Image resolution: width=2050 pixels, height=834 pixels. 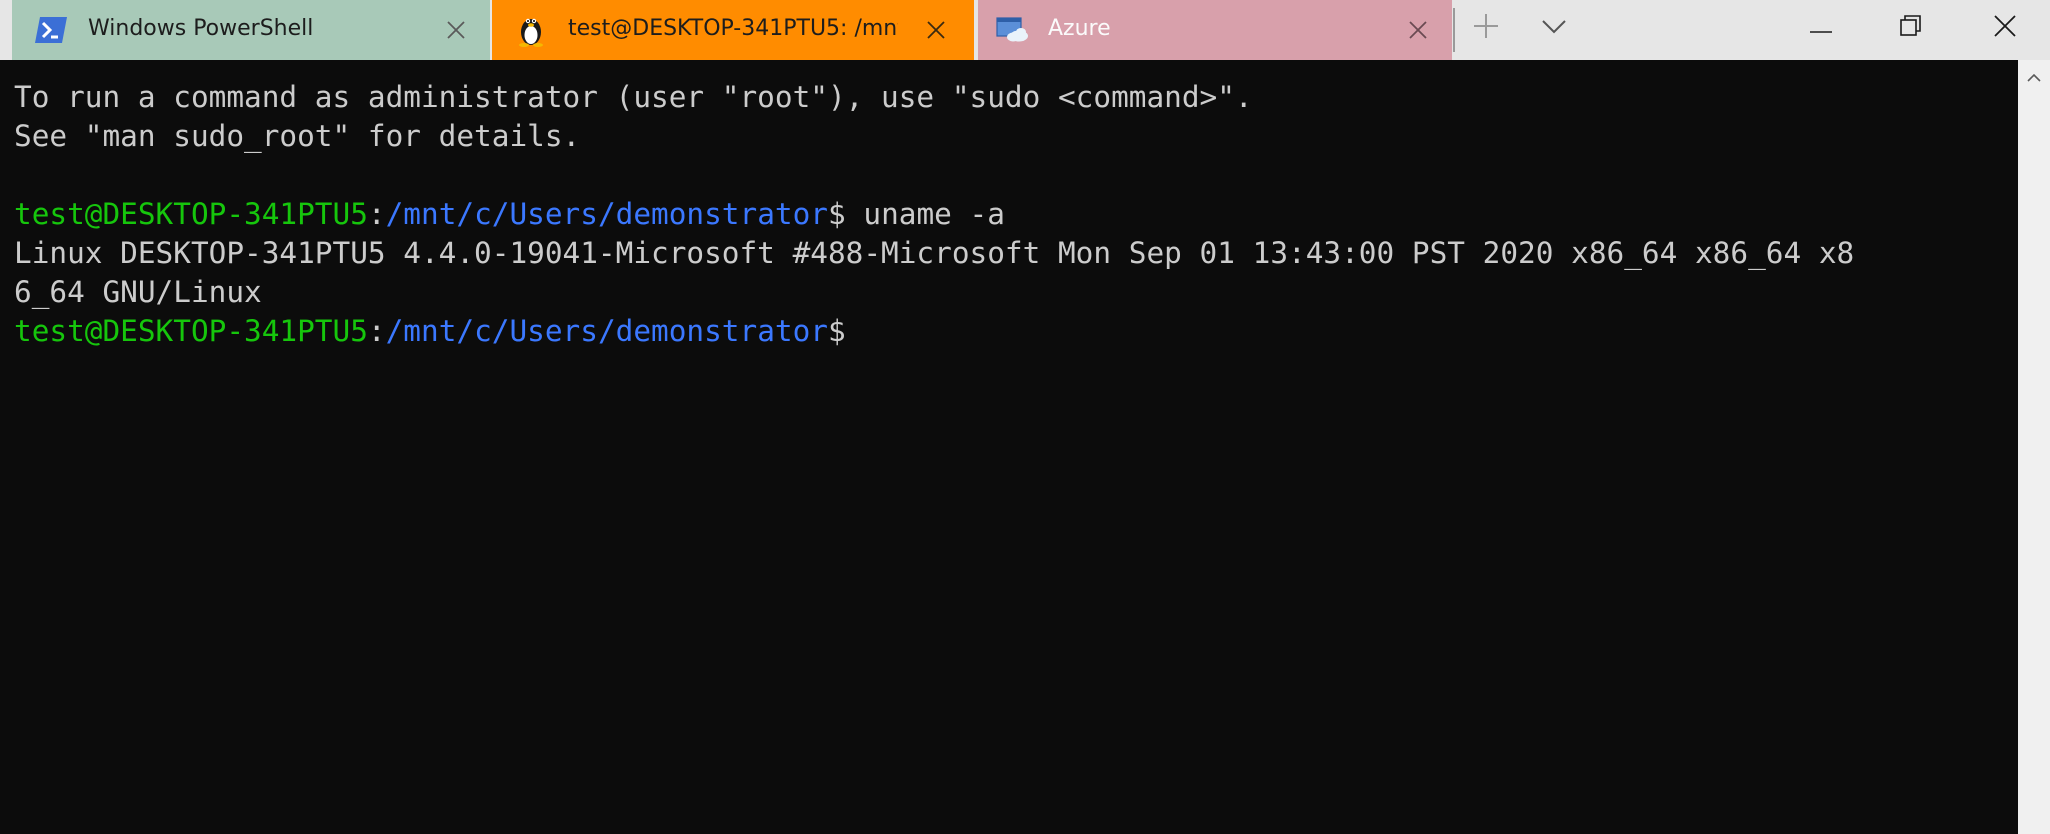 What do you see at coordinates (531, 30) in the screenshot?
I see `linux-penguin-icon` at bounding box center [531, 30].